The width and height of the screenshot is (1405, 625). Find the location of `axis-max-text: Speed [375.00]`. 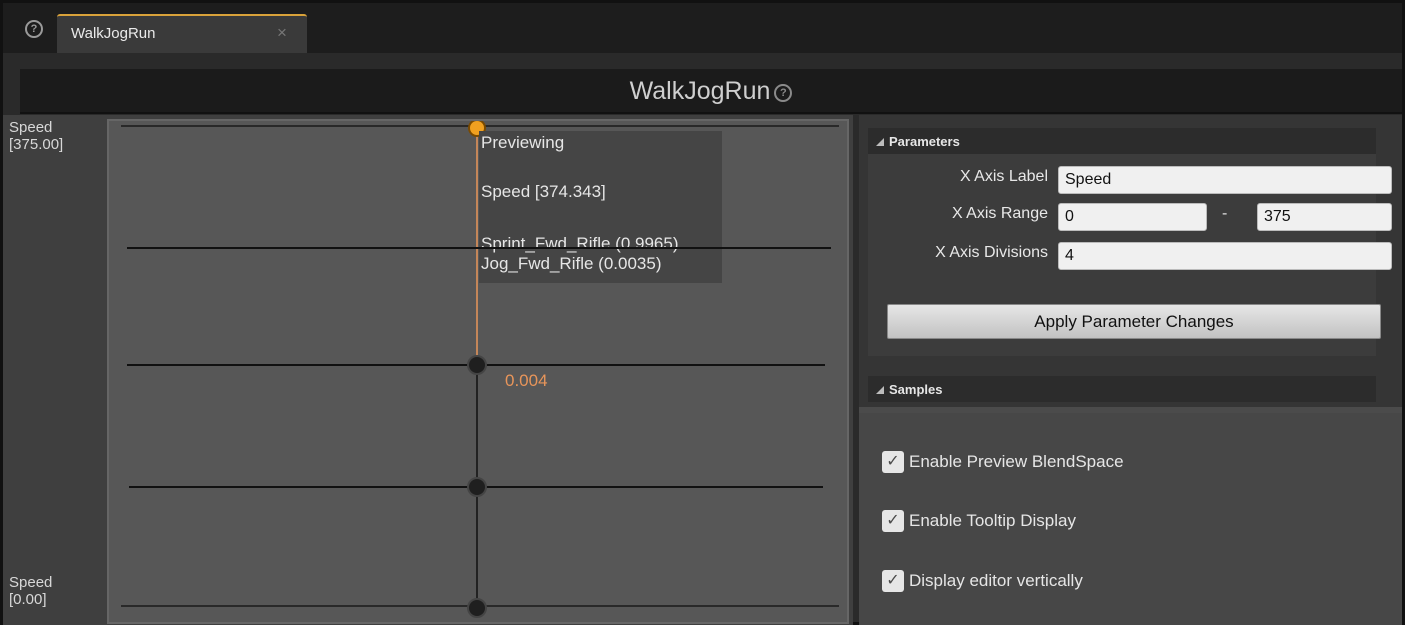

axis-max-text: Speed [375.00] is located at coordinates (36, 136).